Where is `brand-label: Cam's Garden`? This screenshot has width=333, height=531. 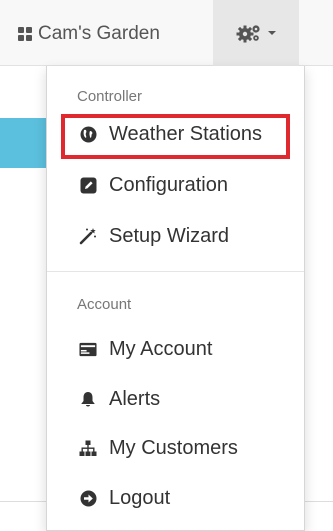 brand-label: Cam's Garden is located at coordinates (99, 33).